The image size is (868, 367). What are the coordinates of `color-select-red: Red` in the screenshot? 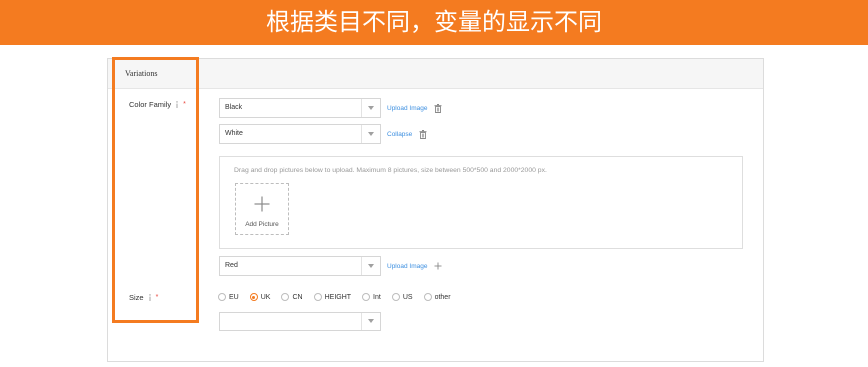 It's located at (300, 266).